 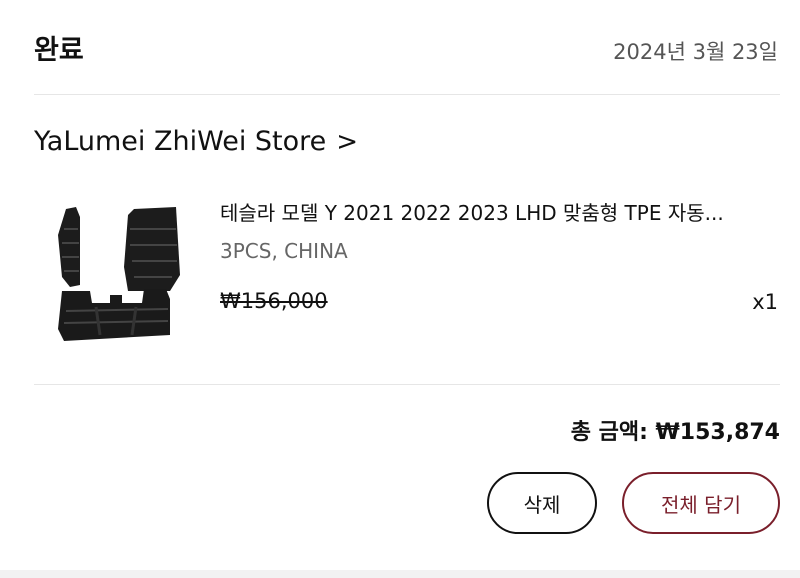 I want to click on delete-button: 삭제, so click(x=542, y=503).